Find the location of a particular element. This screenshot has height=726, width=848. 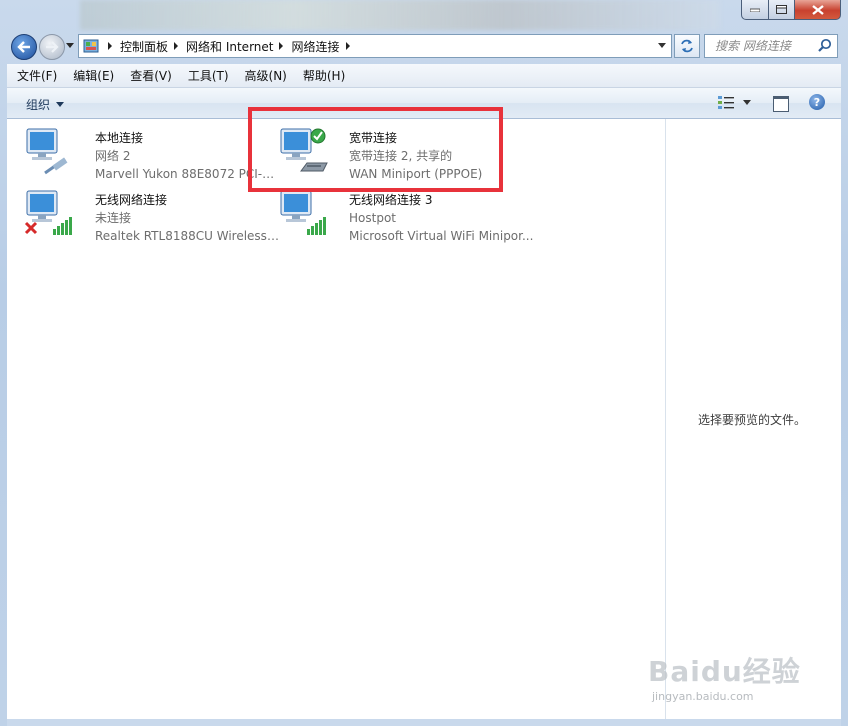

preview-pane-button is located at coordinates (781, 104).